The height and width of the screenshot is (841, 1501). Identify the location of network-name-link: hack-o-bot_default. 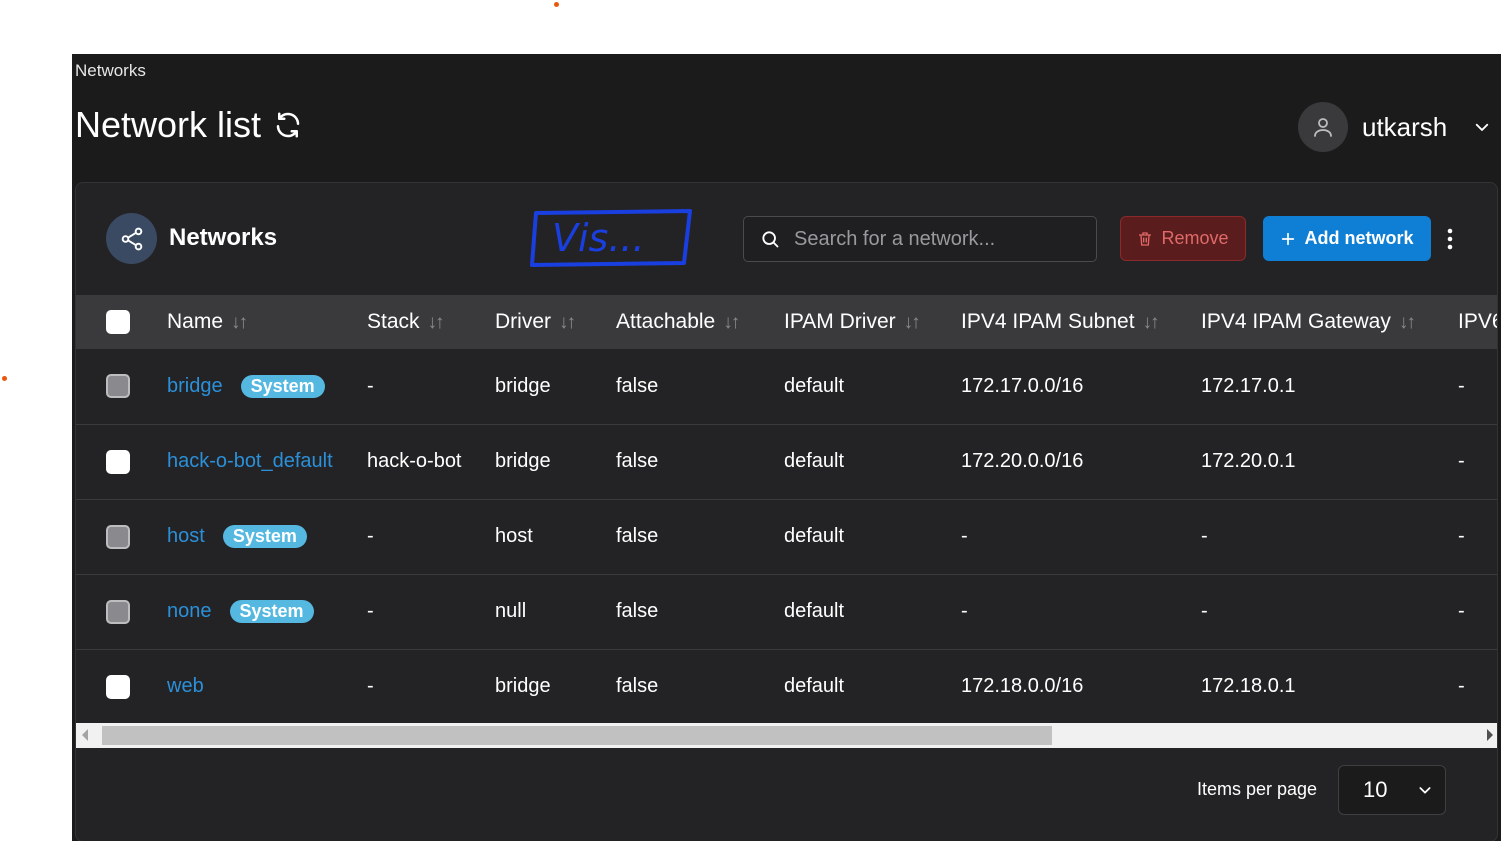
(250, 461).